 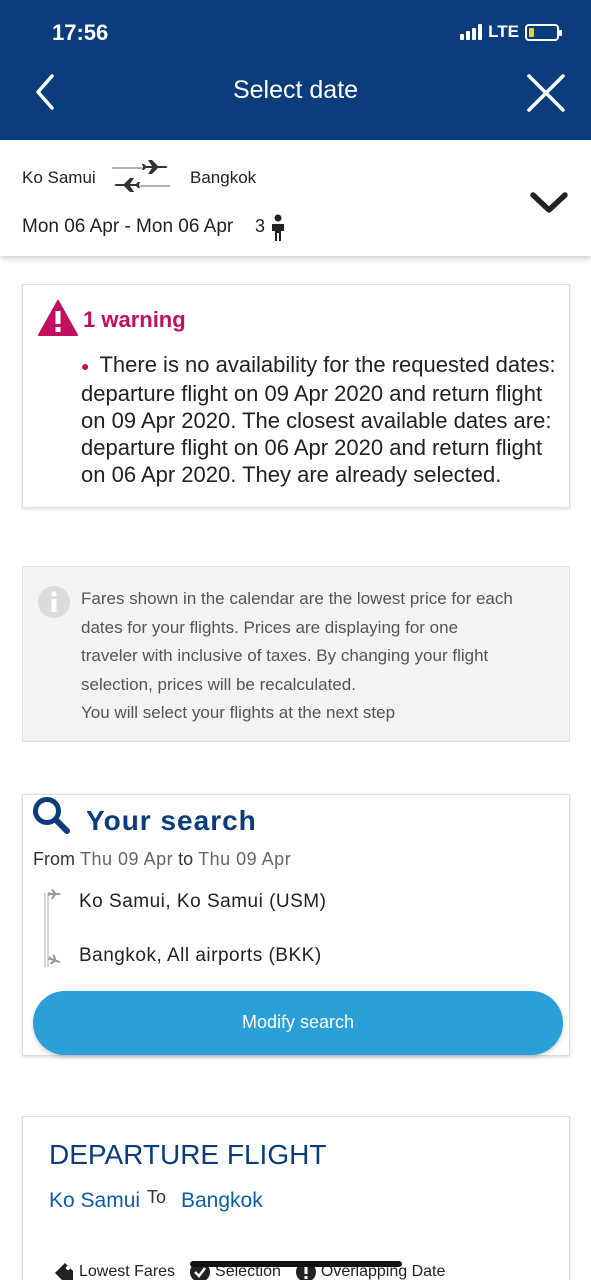 What do you see at coordinates (186, 859) in the screenshot?
I see `to-label: to` at bounding box center [186, 859].